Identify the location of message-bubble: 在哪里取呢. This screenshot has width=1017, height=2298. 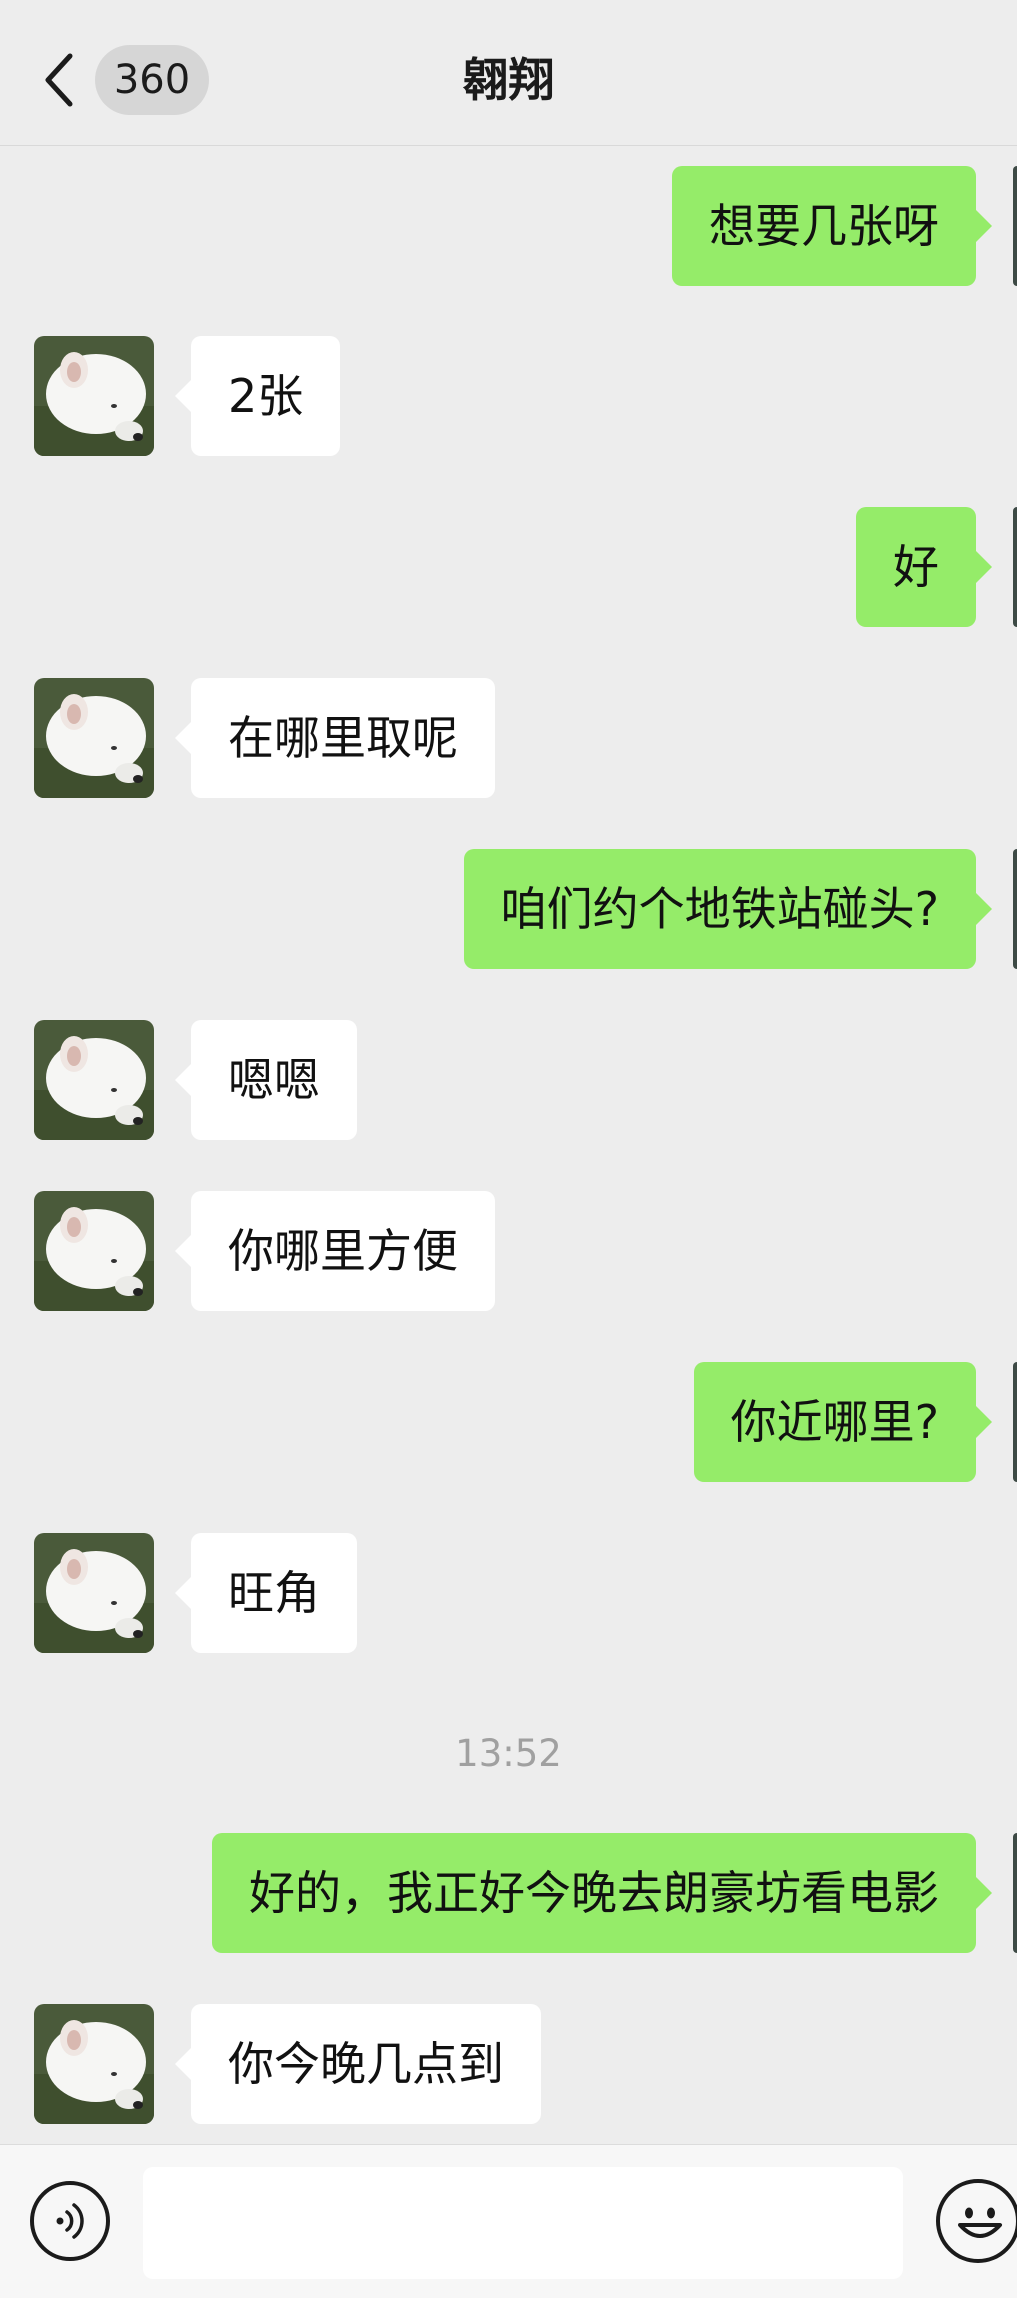
(335, 738).